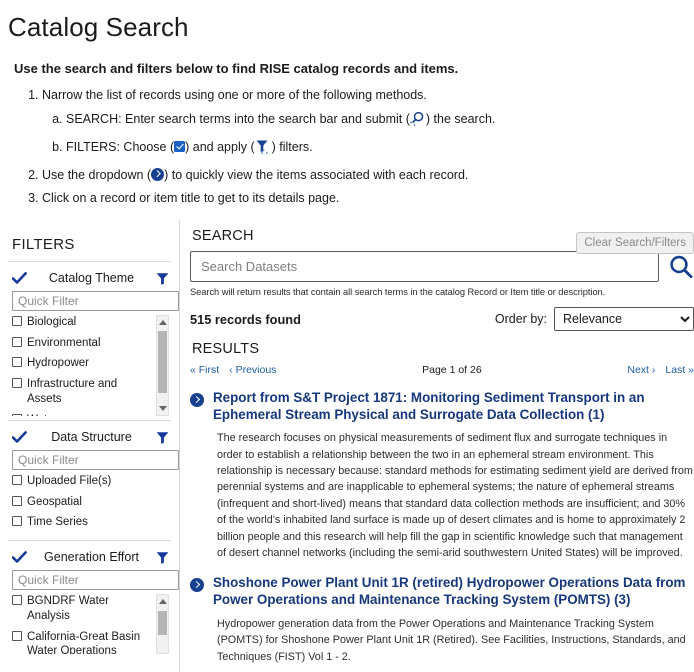 The width and height of the screenshot is (694, 672). I want to click on facet-catalog-theme-quickfilter-row: ✖, so click(93, 301).